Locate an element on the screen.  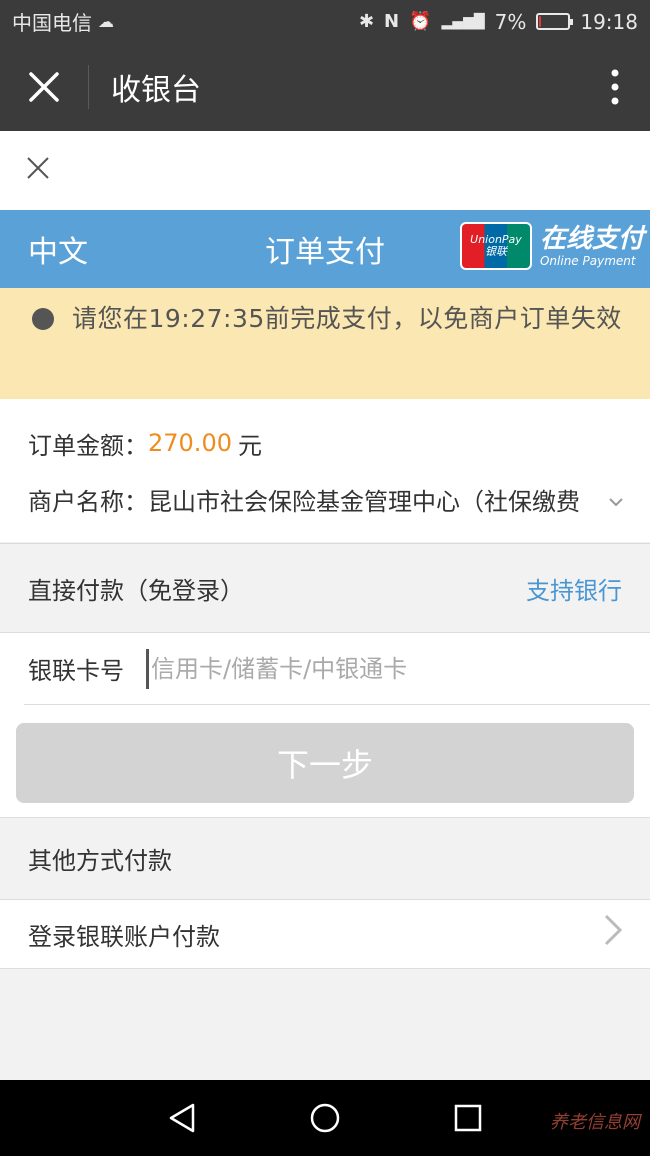
home-circle-icon is located at coordinates (325, 1118).